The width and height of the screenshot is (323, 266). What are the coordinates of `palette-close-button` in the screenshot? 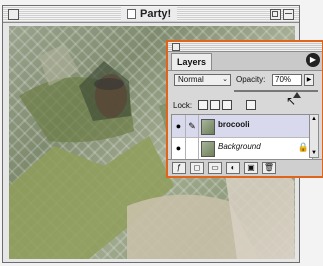 It's located at (176, 47).